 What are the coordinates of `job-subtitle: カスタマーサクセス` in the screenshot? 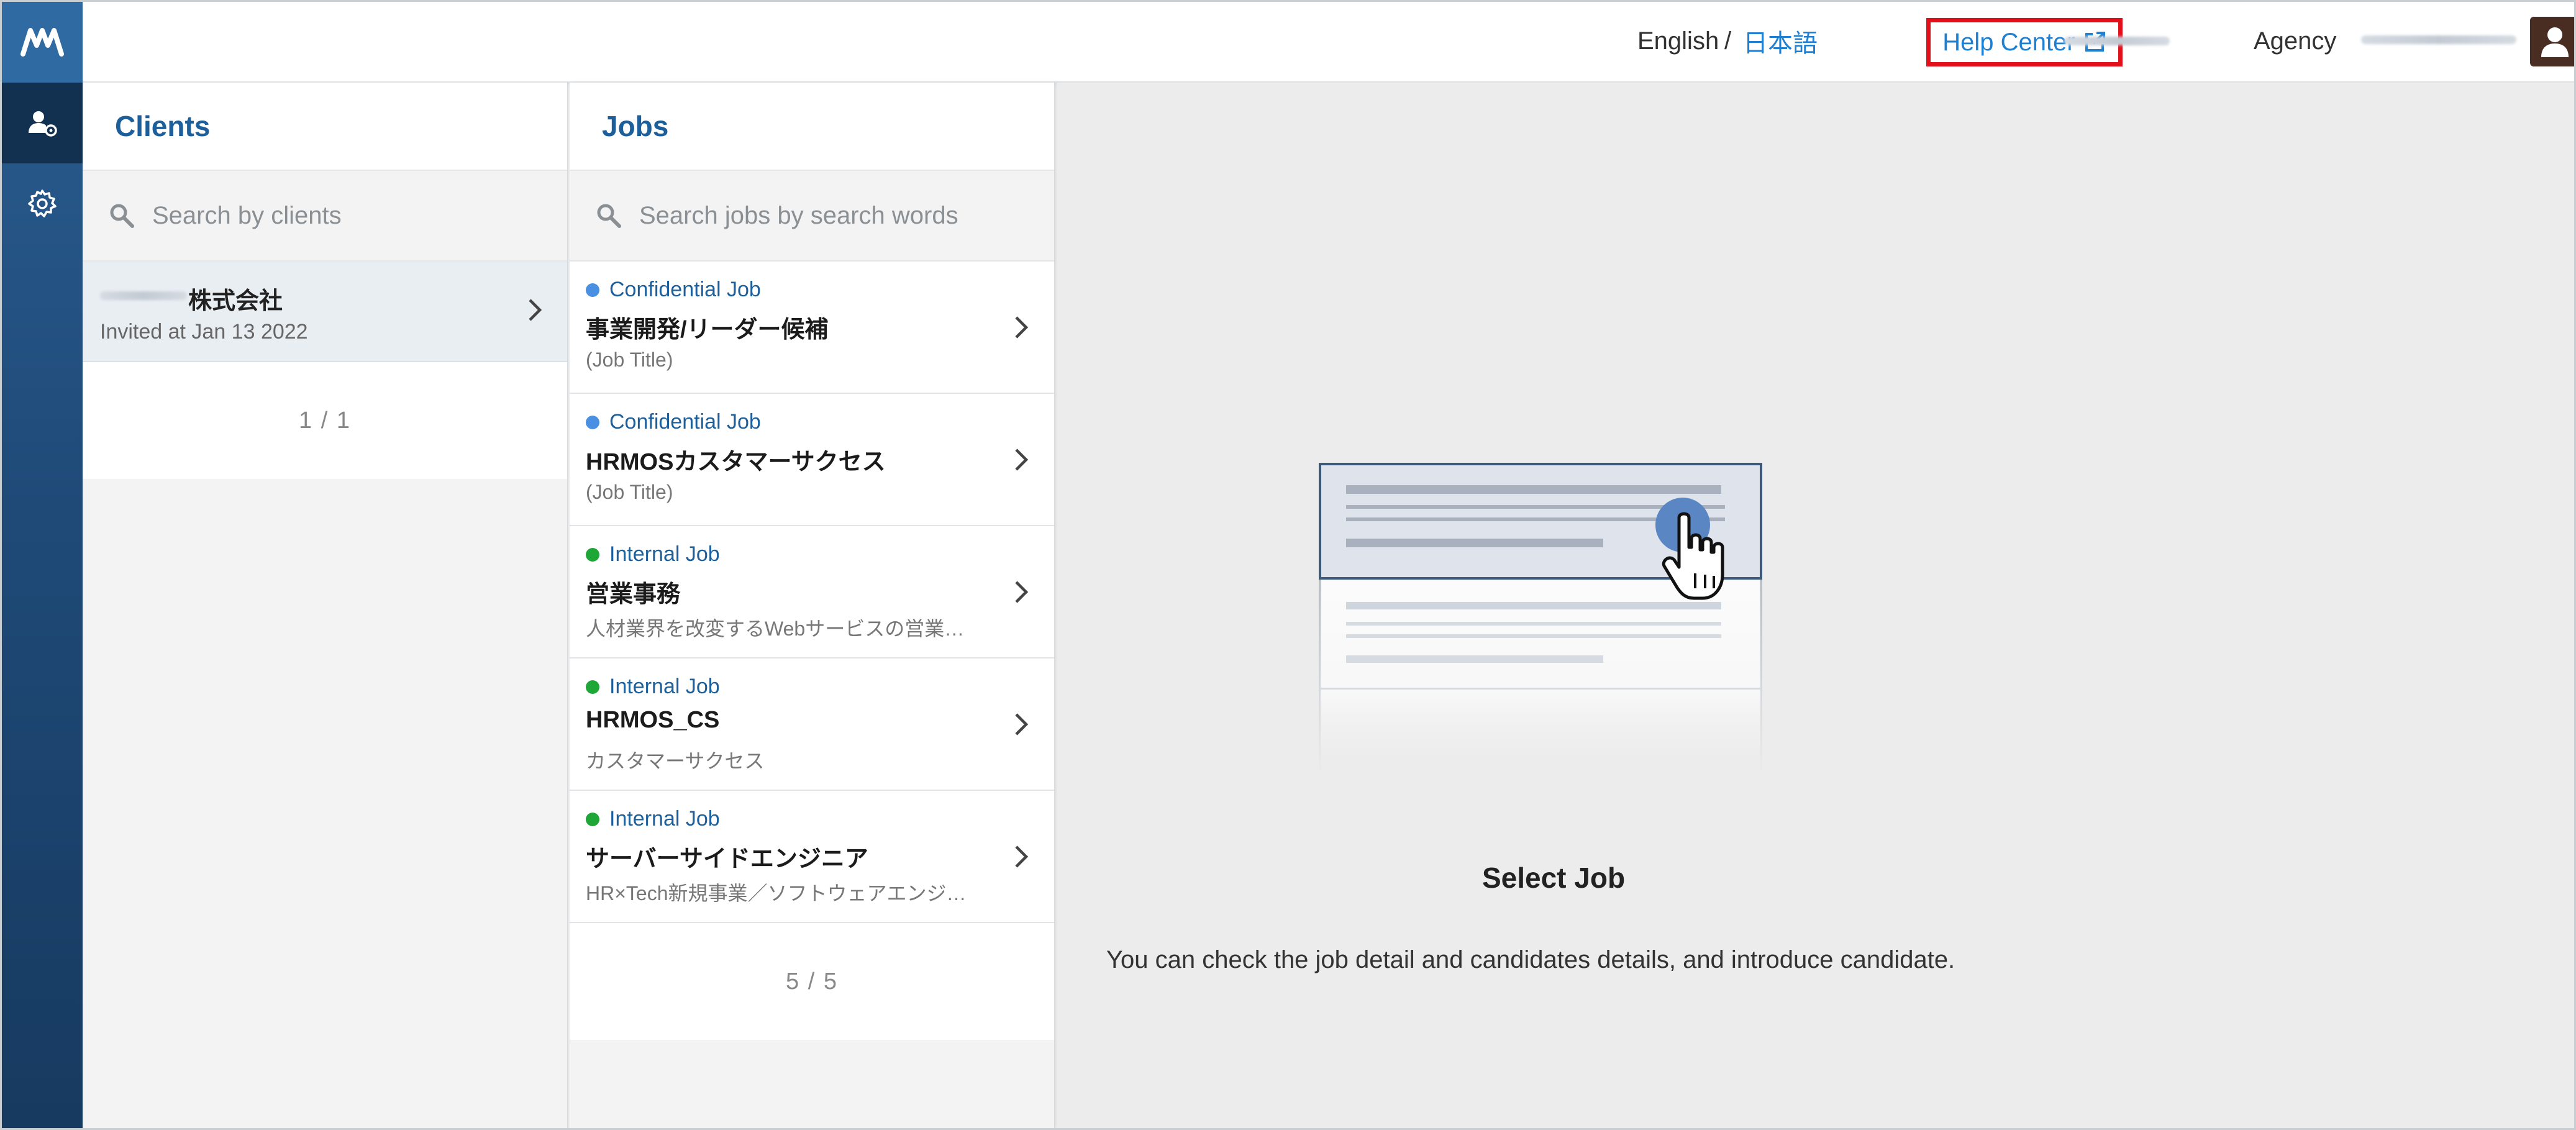 It's located at (675, 761).